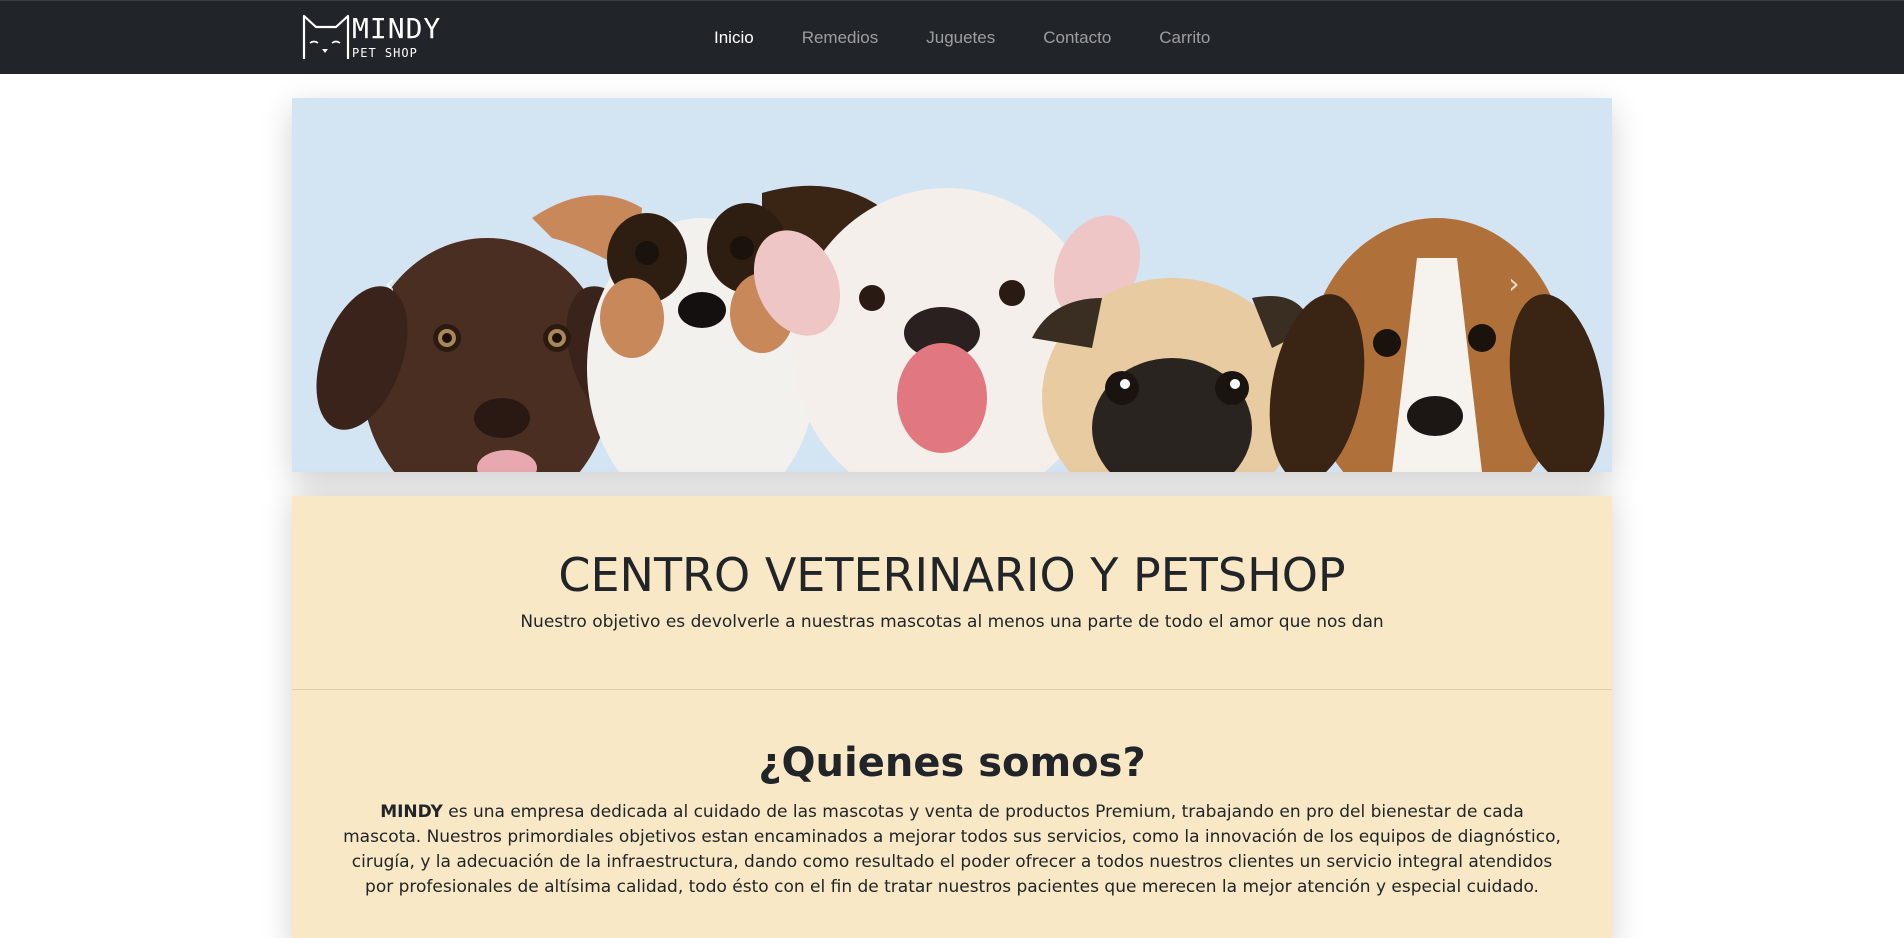 Image resolution: width=1904 pixels, height=938 pixels. What do you see at coordinates (1184, 38) in the screenshot?
I see `nav-link-carrito: Carrito` at bounding box center [1184, 38].